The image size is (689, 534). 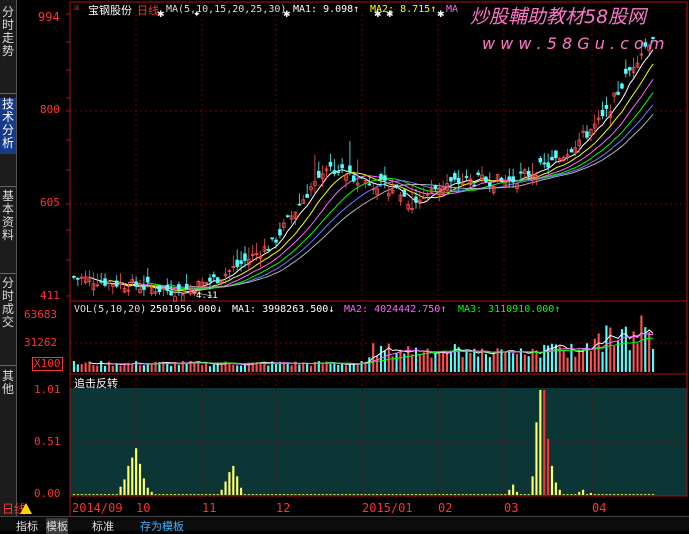 I want to click on watermark-url: w w w . 5 8 G u . c o m, so click(x=573, y=43).